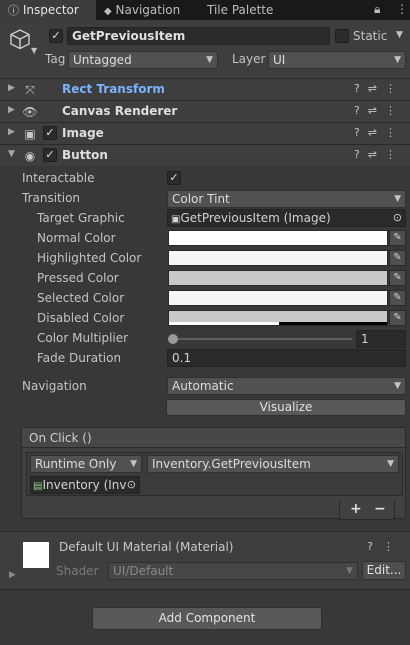  What do you see at coordinates (201, 199) in the screenshot?
I see `transition-value: Color Tint` at bounding box center [201, 199].